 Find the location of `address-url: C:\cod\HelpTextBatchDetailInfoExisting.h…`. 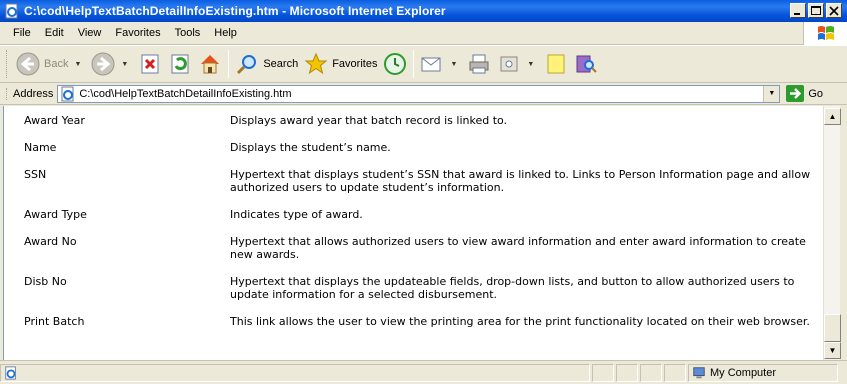

address-url: C:\cod\HelpTextBatchDetailInfoExisting.h… is located at coordinates (185, 93).